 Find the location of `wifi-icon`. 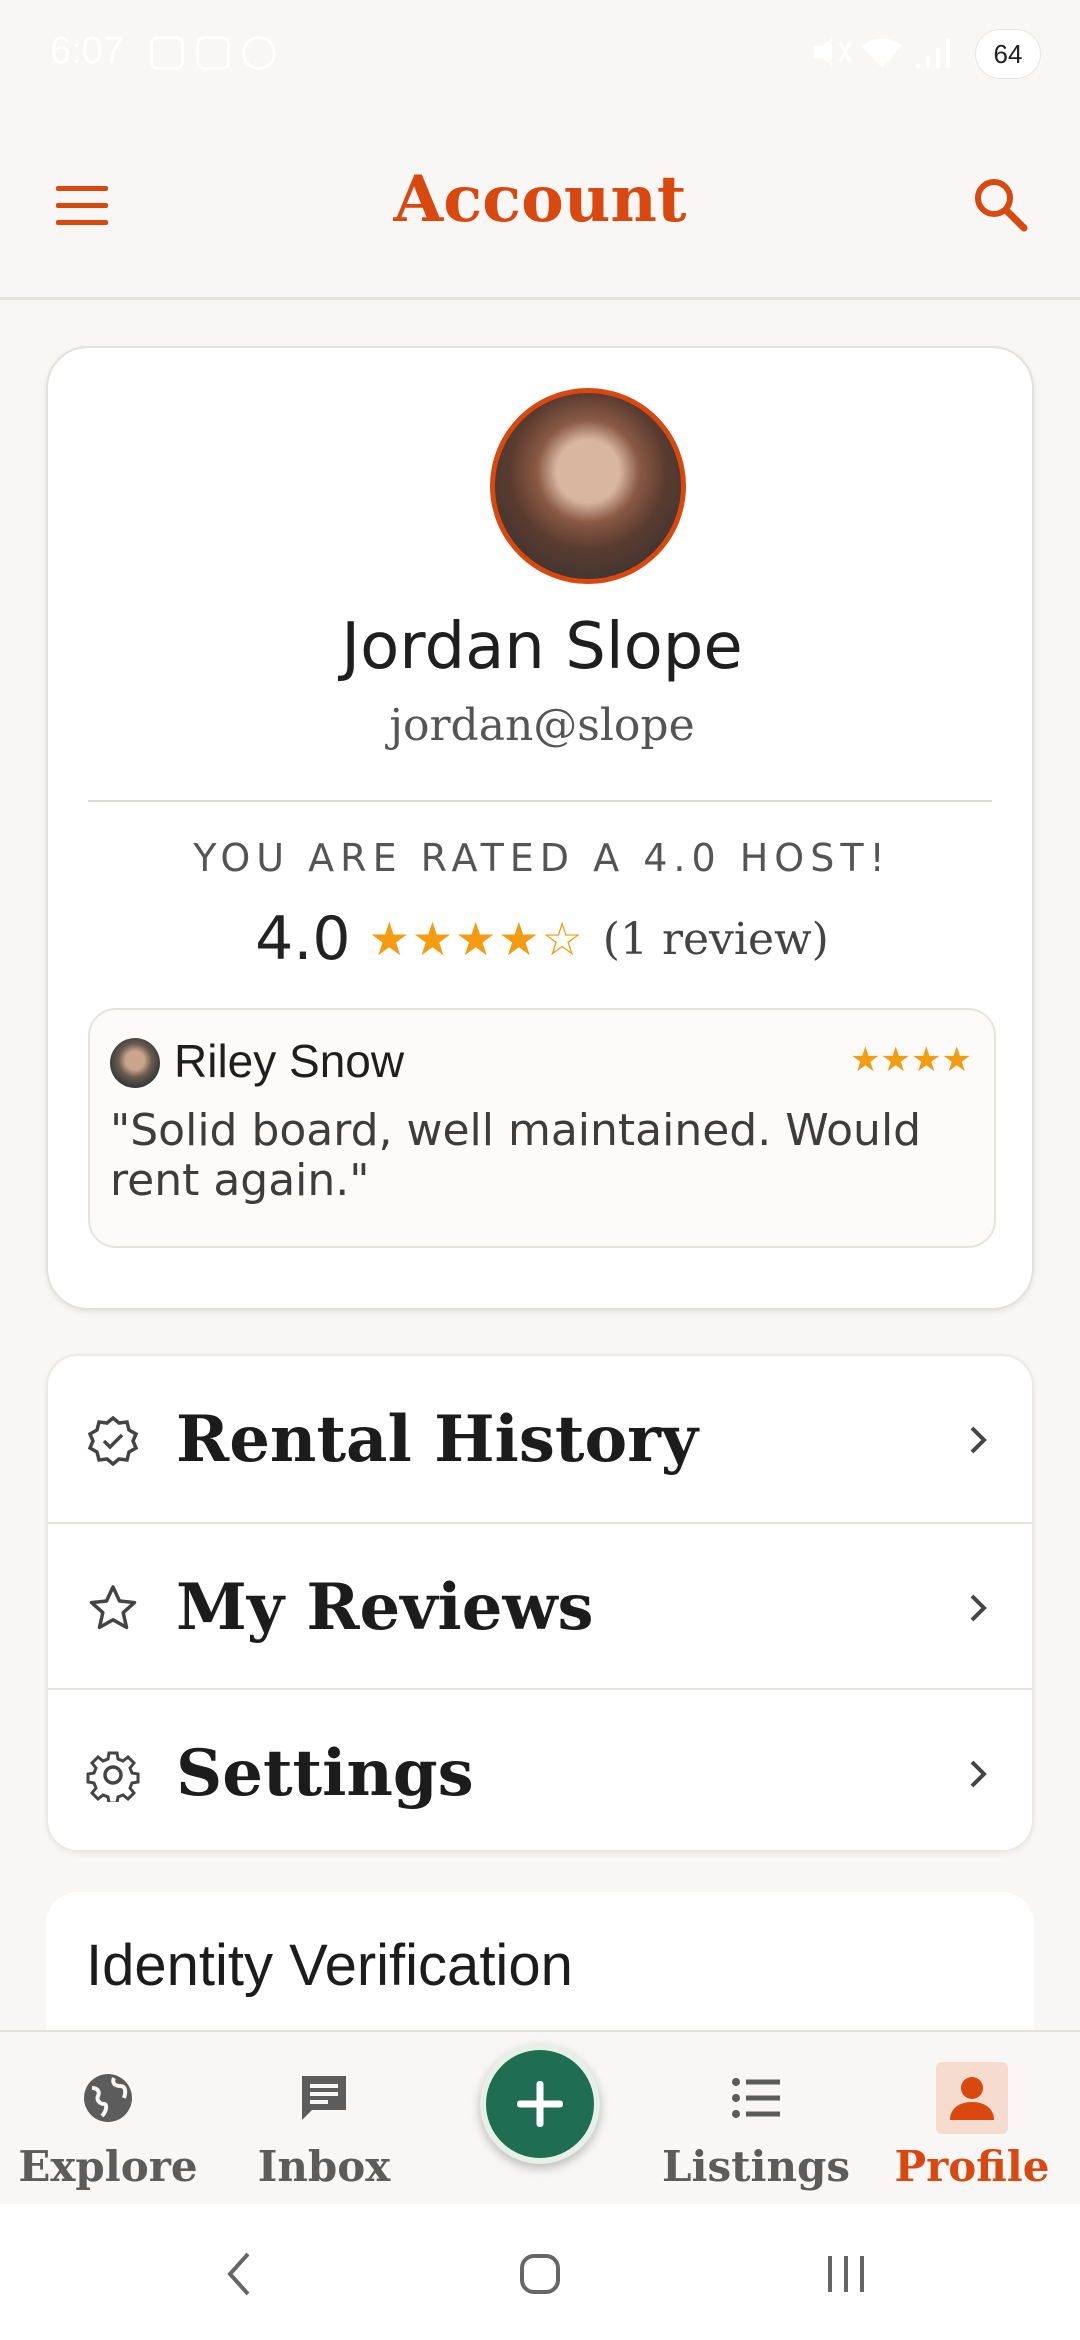

wifi-icon is located at coordinates (882, 53).